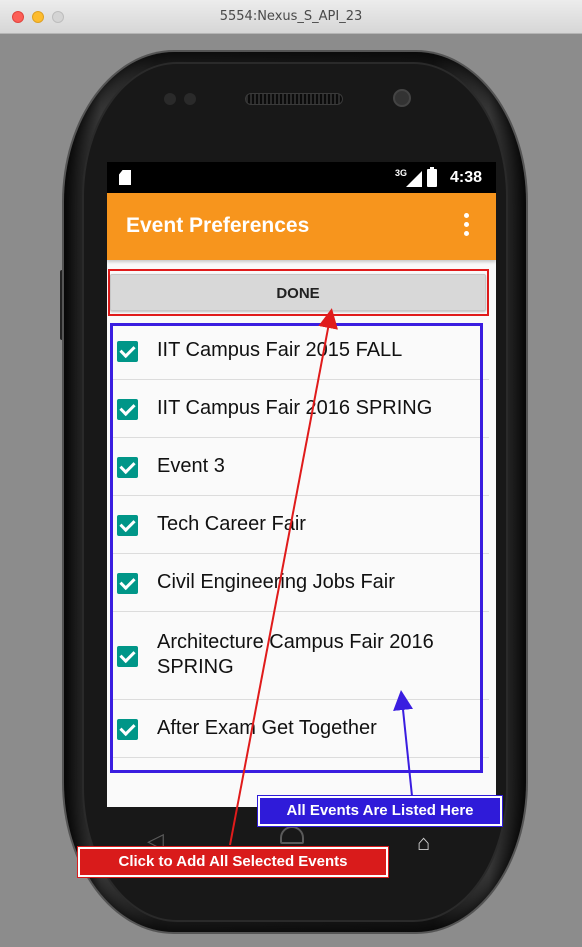  I want to click on status-time: 4:38, so click(466, 177).